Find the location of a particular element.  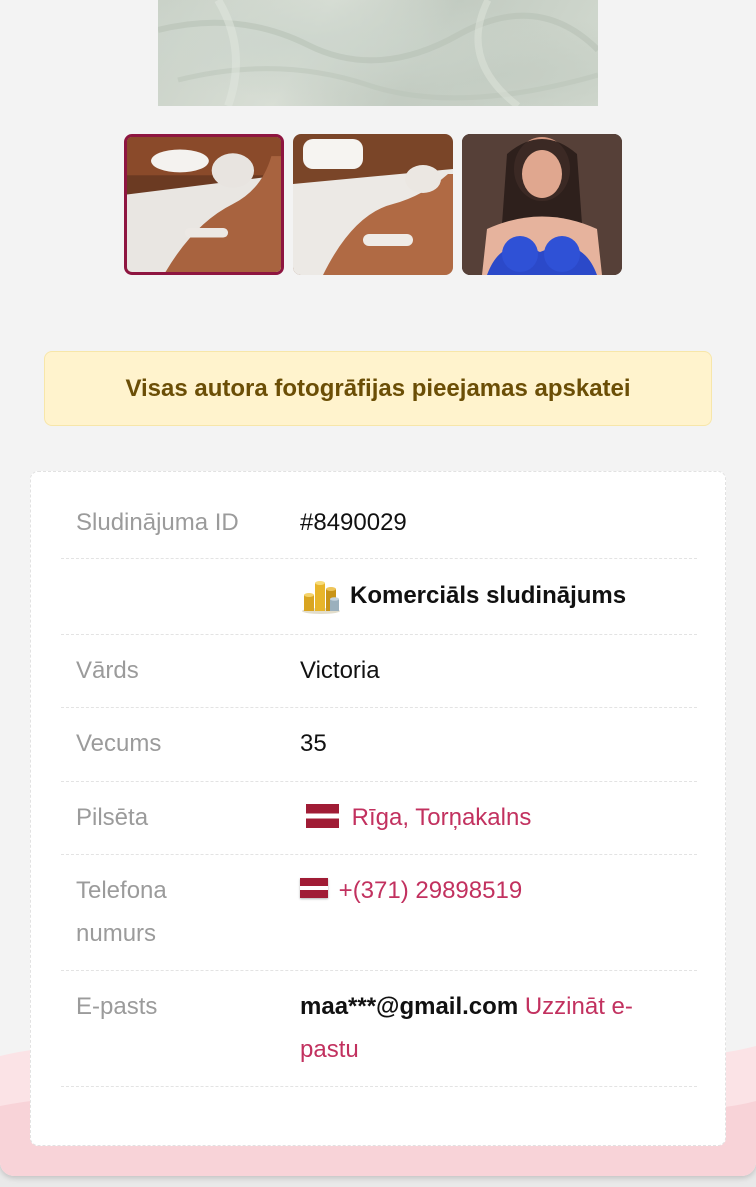

photo-thumbnails is located at coordinates (373, 204).